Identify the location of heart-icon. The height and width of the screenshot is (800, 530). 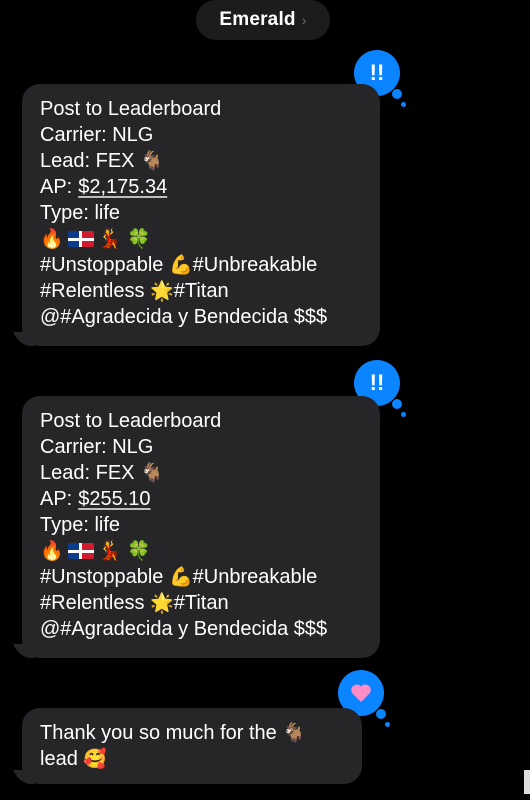
(361, 693).